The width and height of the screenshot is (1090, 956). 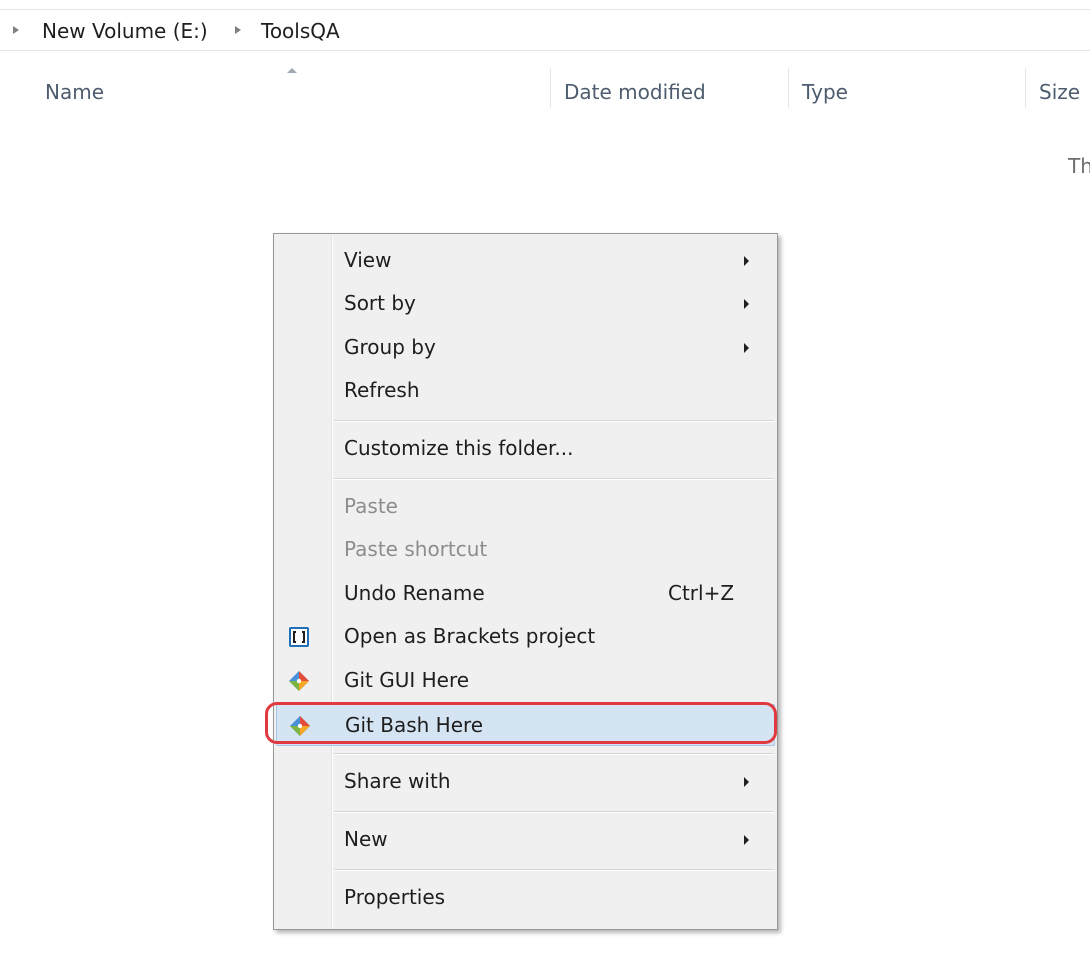 What do you see at coordinates (390, 347) in the screenshot?
I see `menu-item-label: Group by` at bounding box center [390, 347].